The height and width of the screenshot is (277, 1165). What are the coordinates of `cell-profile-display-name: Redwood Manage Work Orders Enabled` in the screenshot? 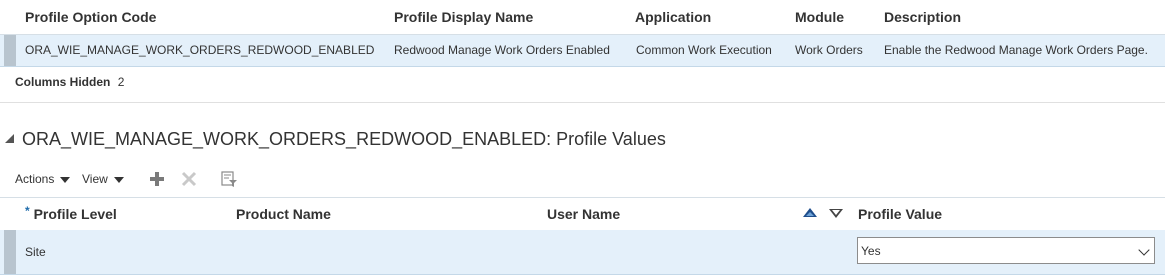 It's located at (502, 50).